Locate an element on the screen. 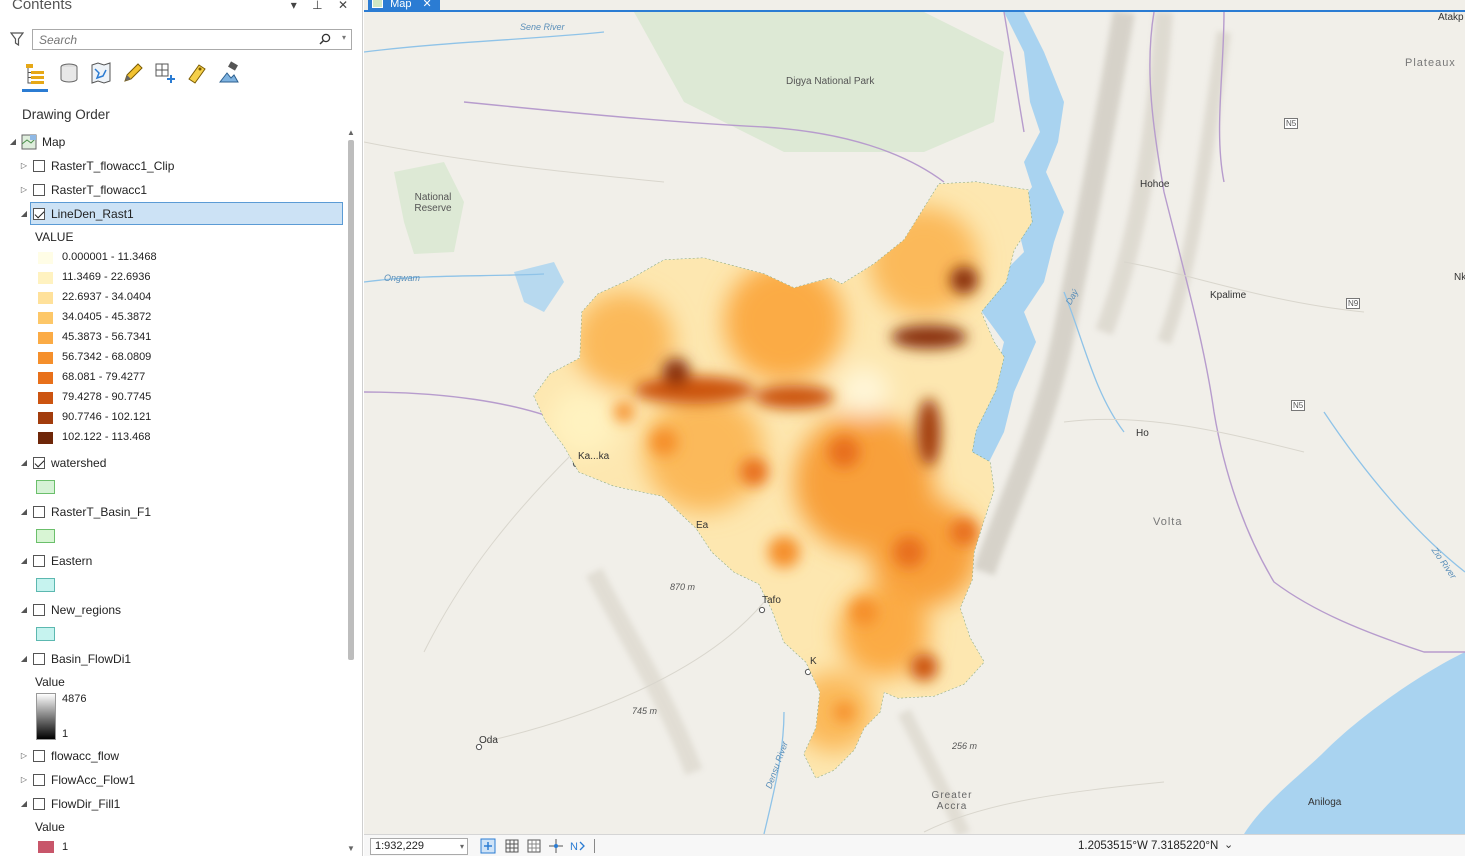 This screenshot has width=1465, height=856. svg-text: N is located at coordinates (574, 847).